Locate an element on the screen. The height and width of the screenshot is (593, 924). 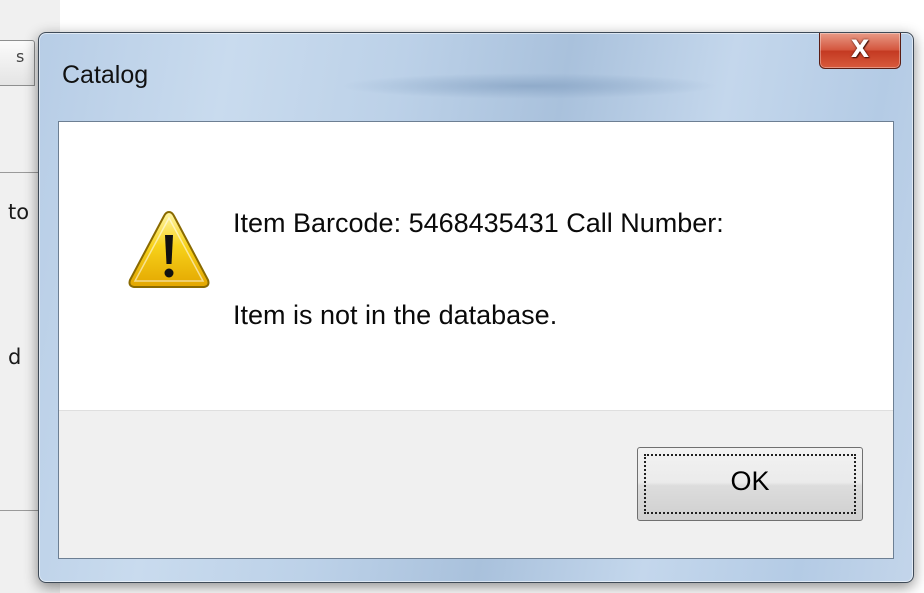
message-text: Item is not in the database. is located at coordinates (395, 315).